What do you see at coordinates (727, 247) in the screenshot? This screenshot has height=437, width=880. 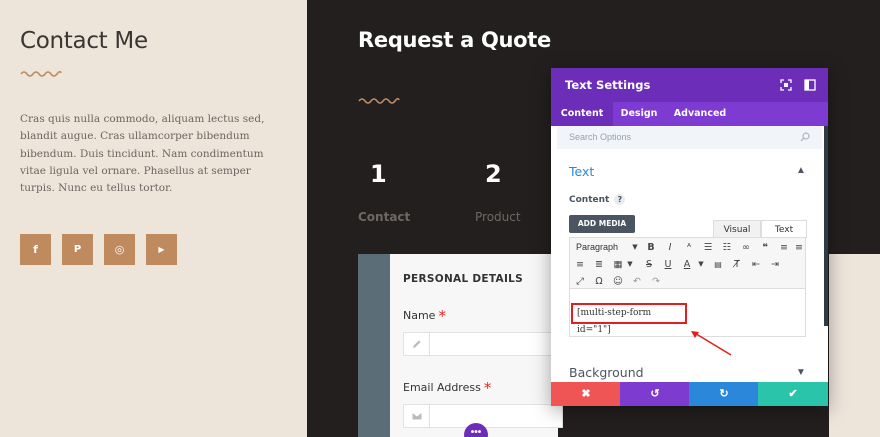 I see `numbered-list-icon: ☷` at bounding box center [727, 247].